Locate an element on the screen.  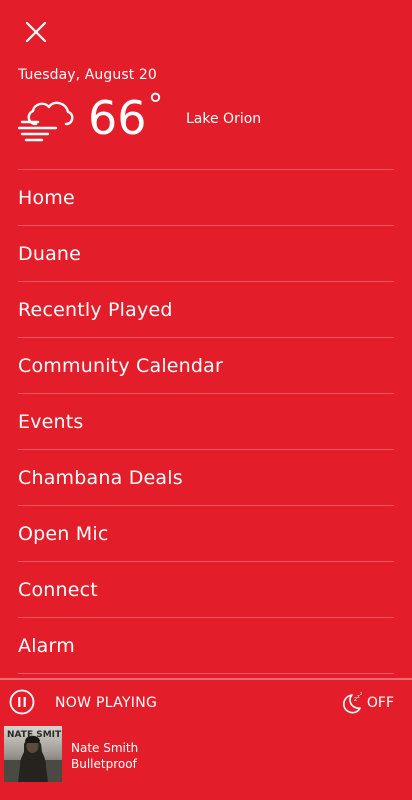
menu-item-open-mic: Open Mic is located at coordinates (206, 534).